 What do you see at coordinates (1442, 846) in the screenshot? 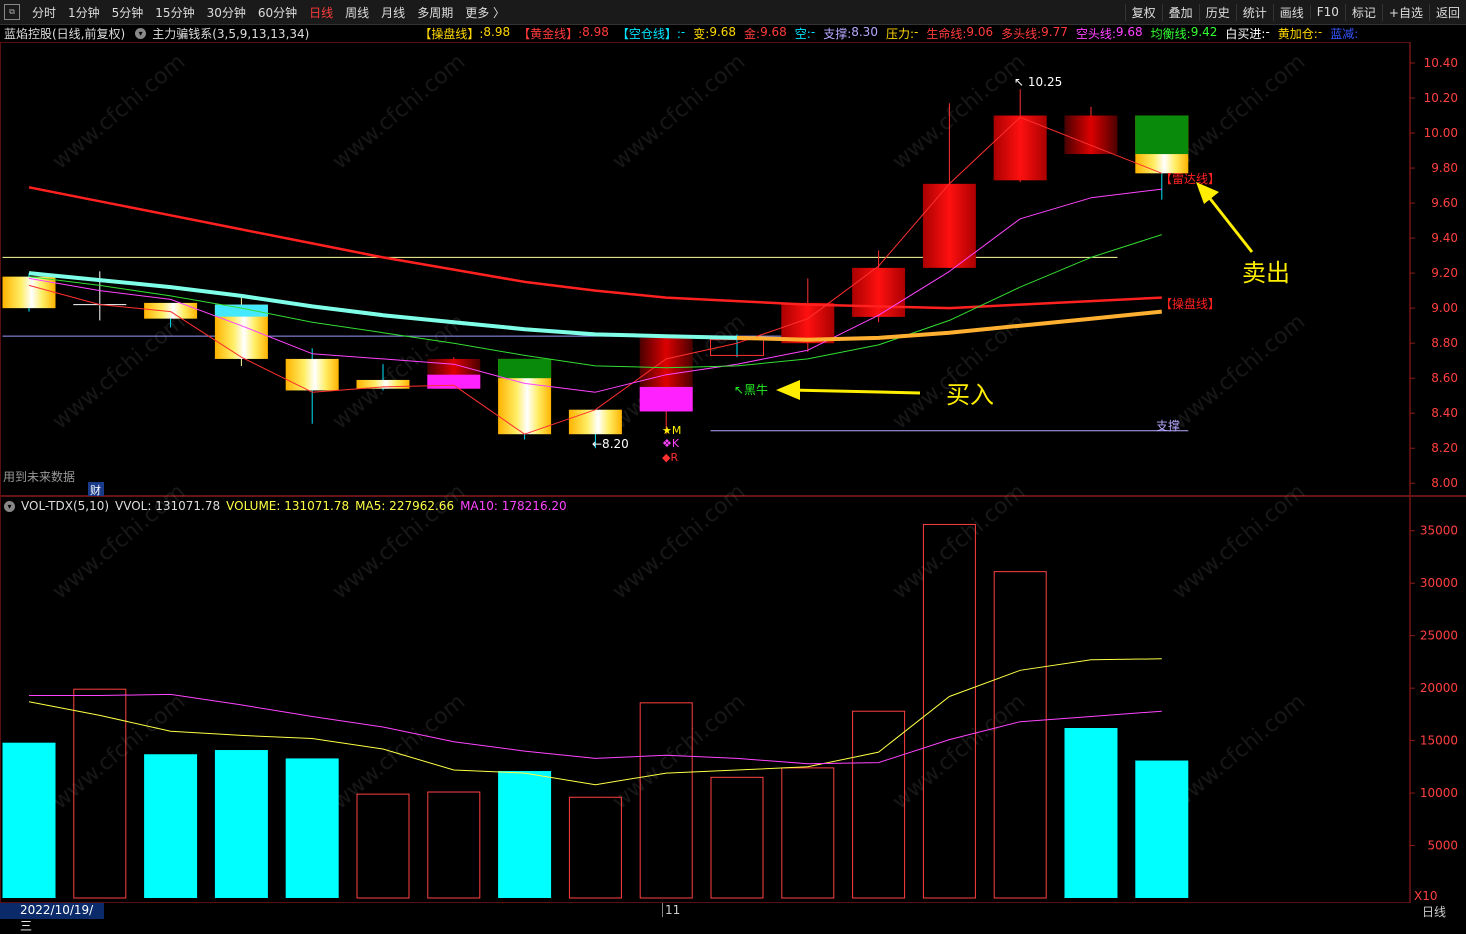
I see `volume-tick-label: 5000` at bounding box center [1442, 846].